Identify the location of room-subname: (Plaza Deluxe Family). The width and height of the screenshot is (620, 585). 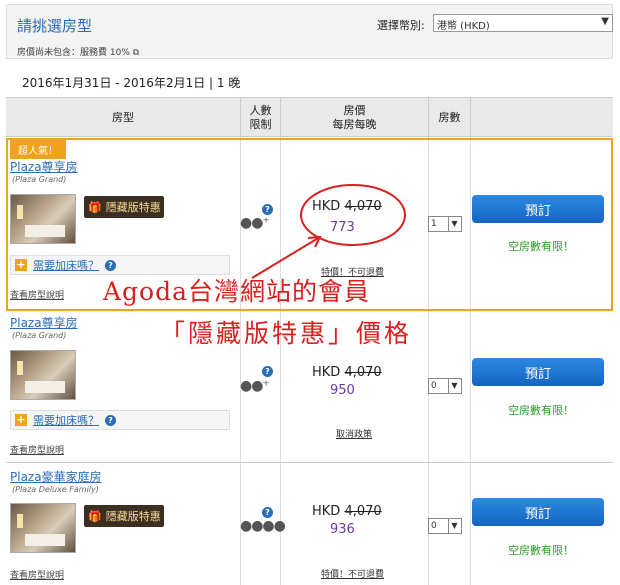
(55, 489).